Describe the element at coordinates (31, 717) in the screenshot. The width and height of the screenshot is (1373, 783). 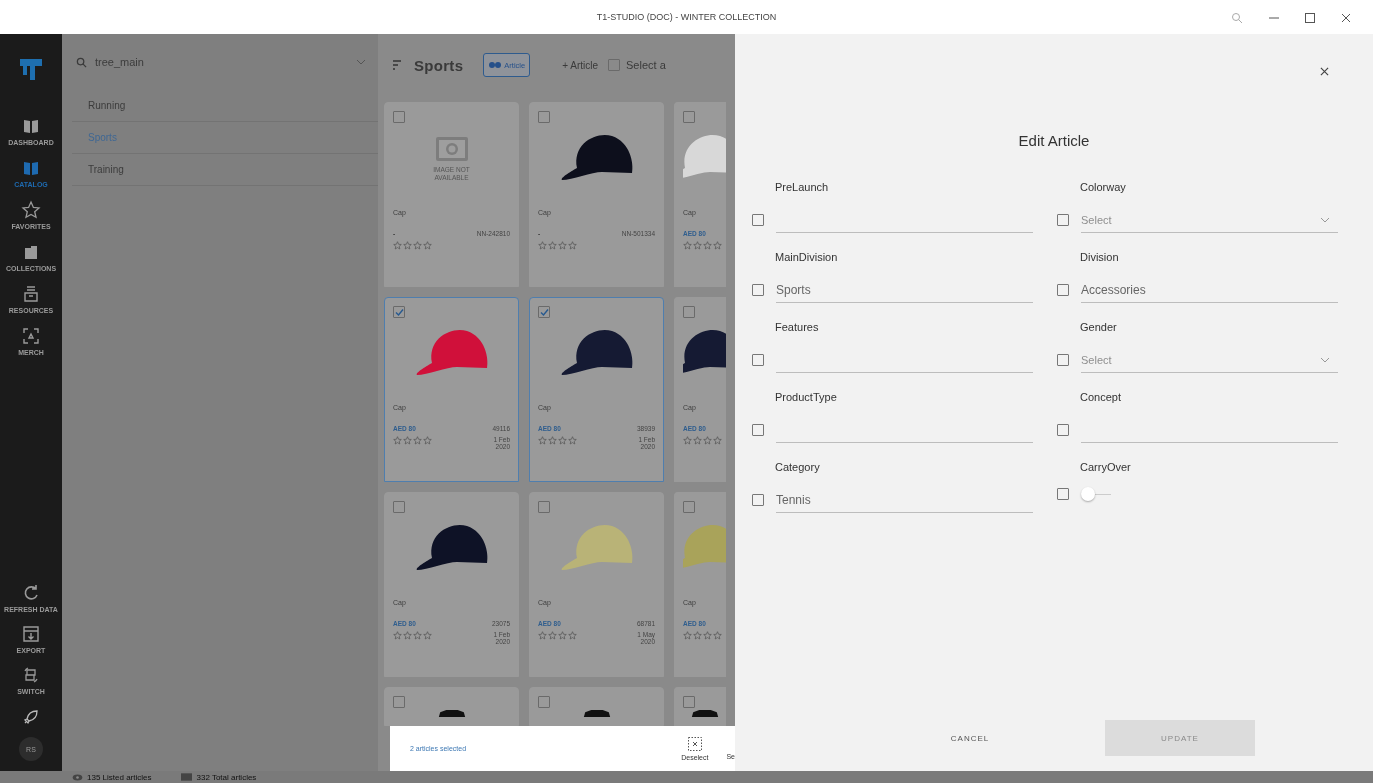
I see `rocket-icon` at that location.